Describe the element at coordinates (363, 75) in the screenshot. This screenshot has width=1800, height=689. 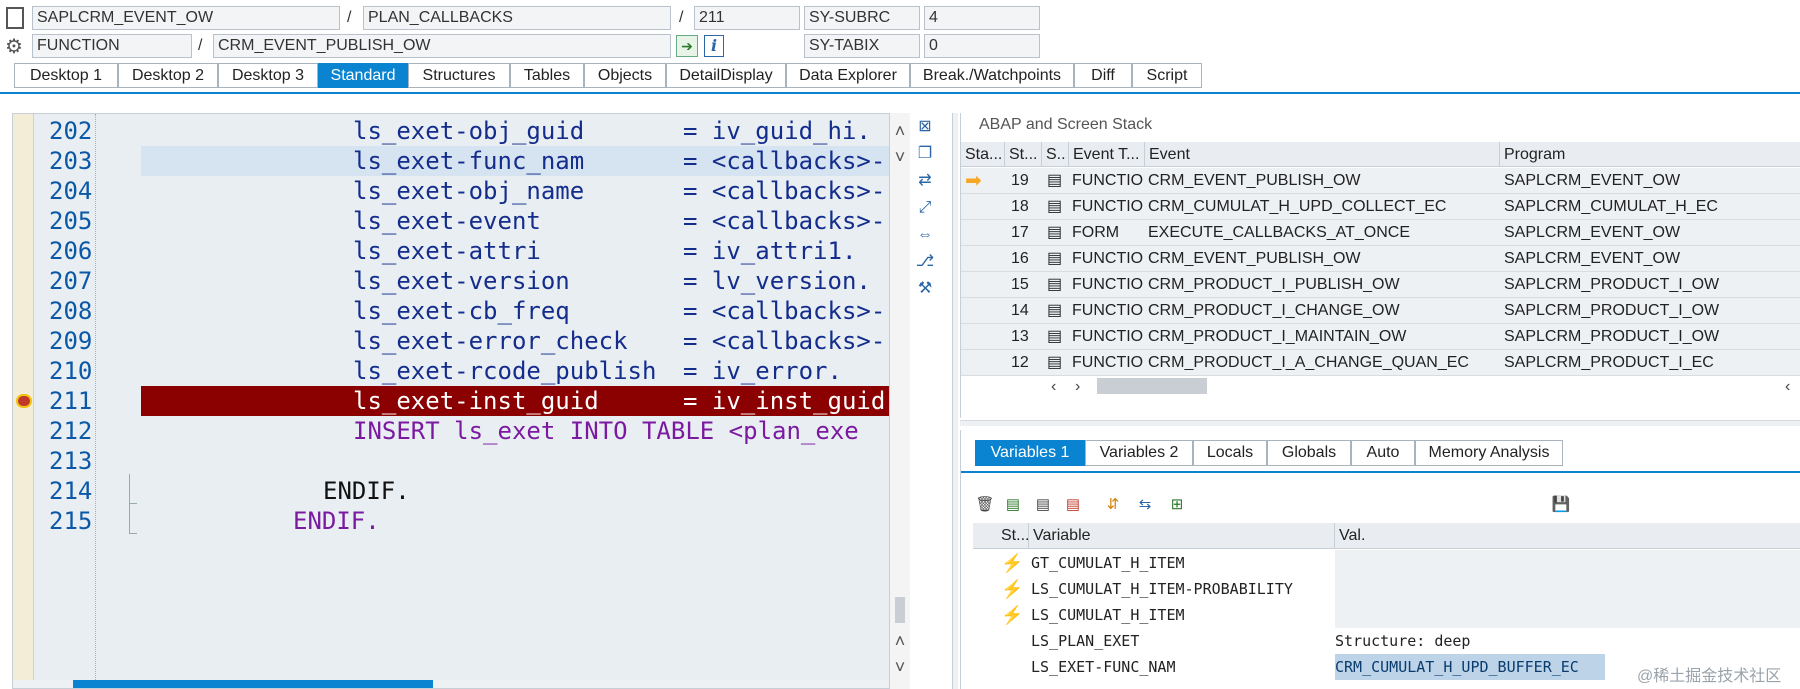
I see `tab-standard: Standard` at that location.